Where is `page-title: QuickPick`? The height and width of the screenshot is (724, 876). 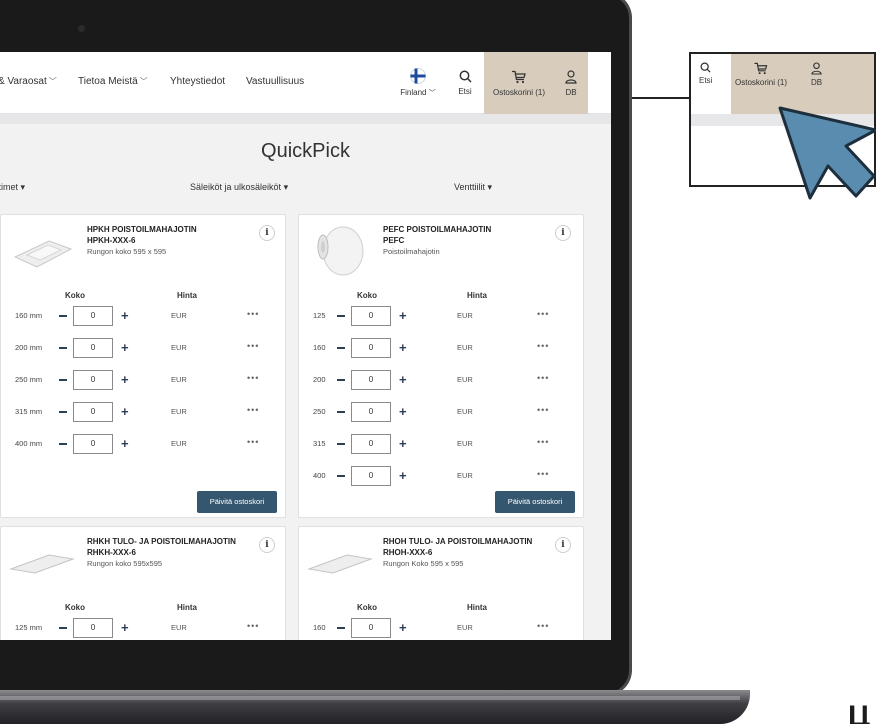
page-title: QuickPick is located at coordinates (305, 151).